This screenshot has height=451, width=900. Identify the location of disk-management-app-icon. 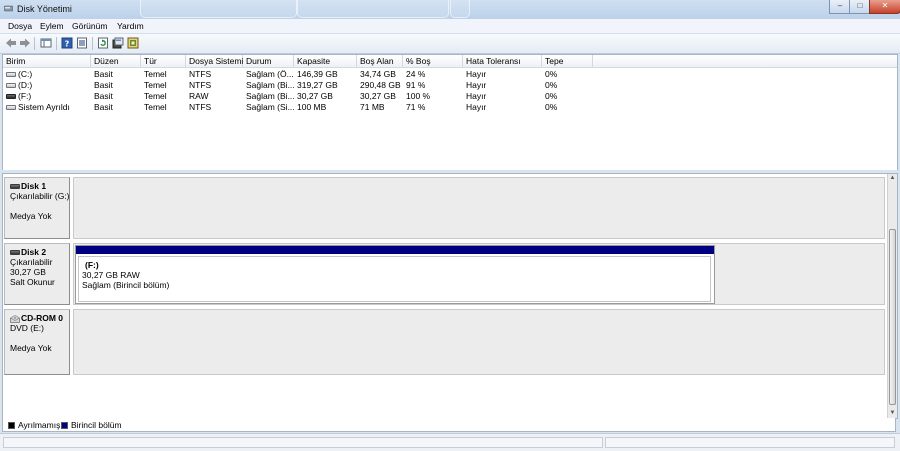
(8, 8).